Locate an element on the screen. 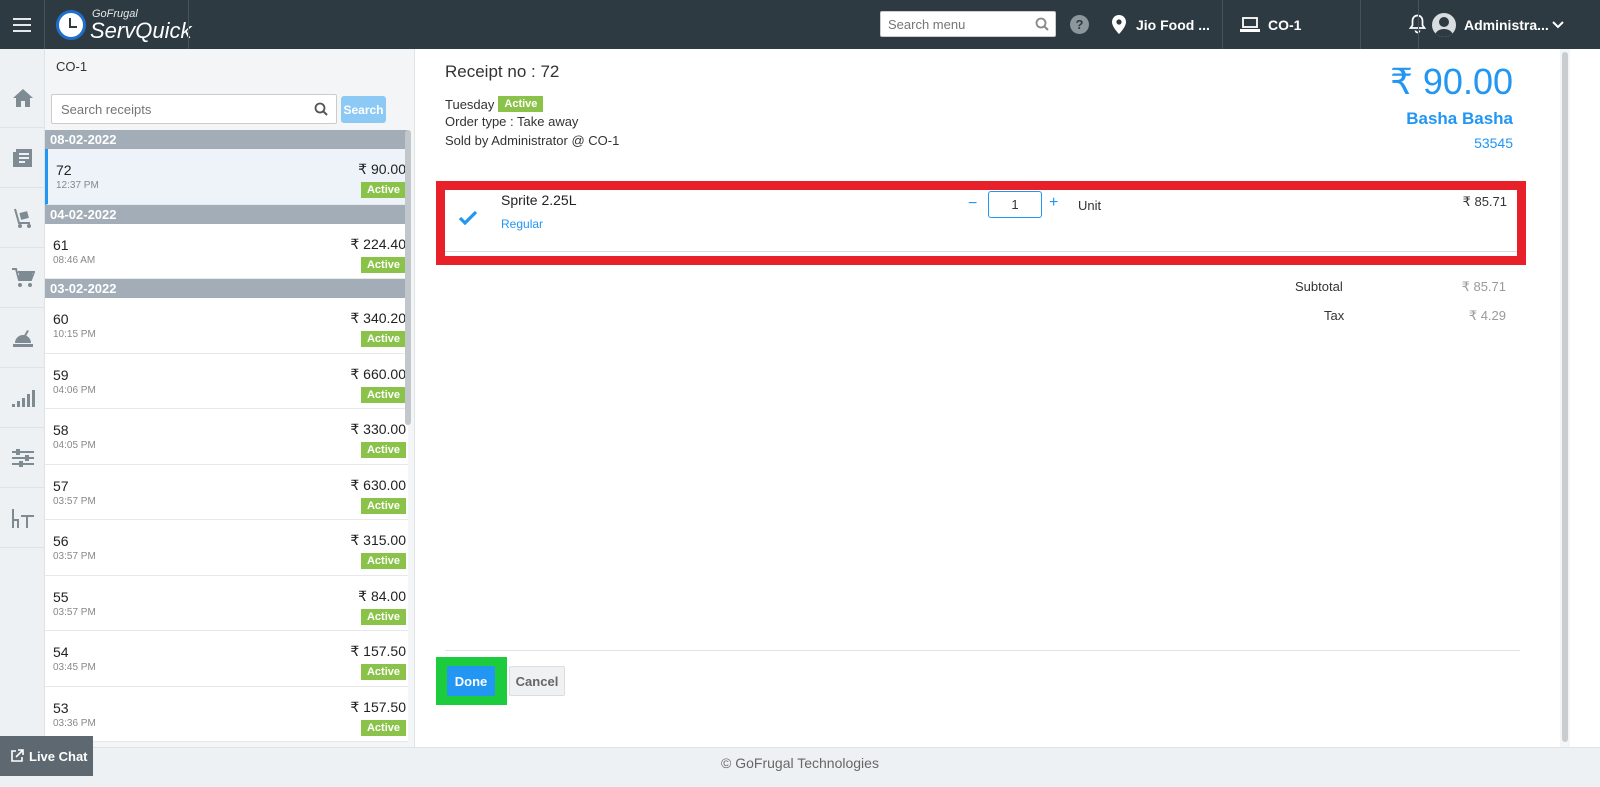 Image resolution: width=1600 pixels, height=787 pixels. receipt-number: 56 is located at coordinates (61, 541).